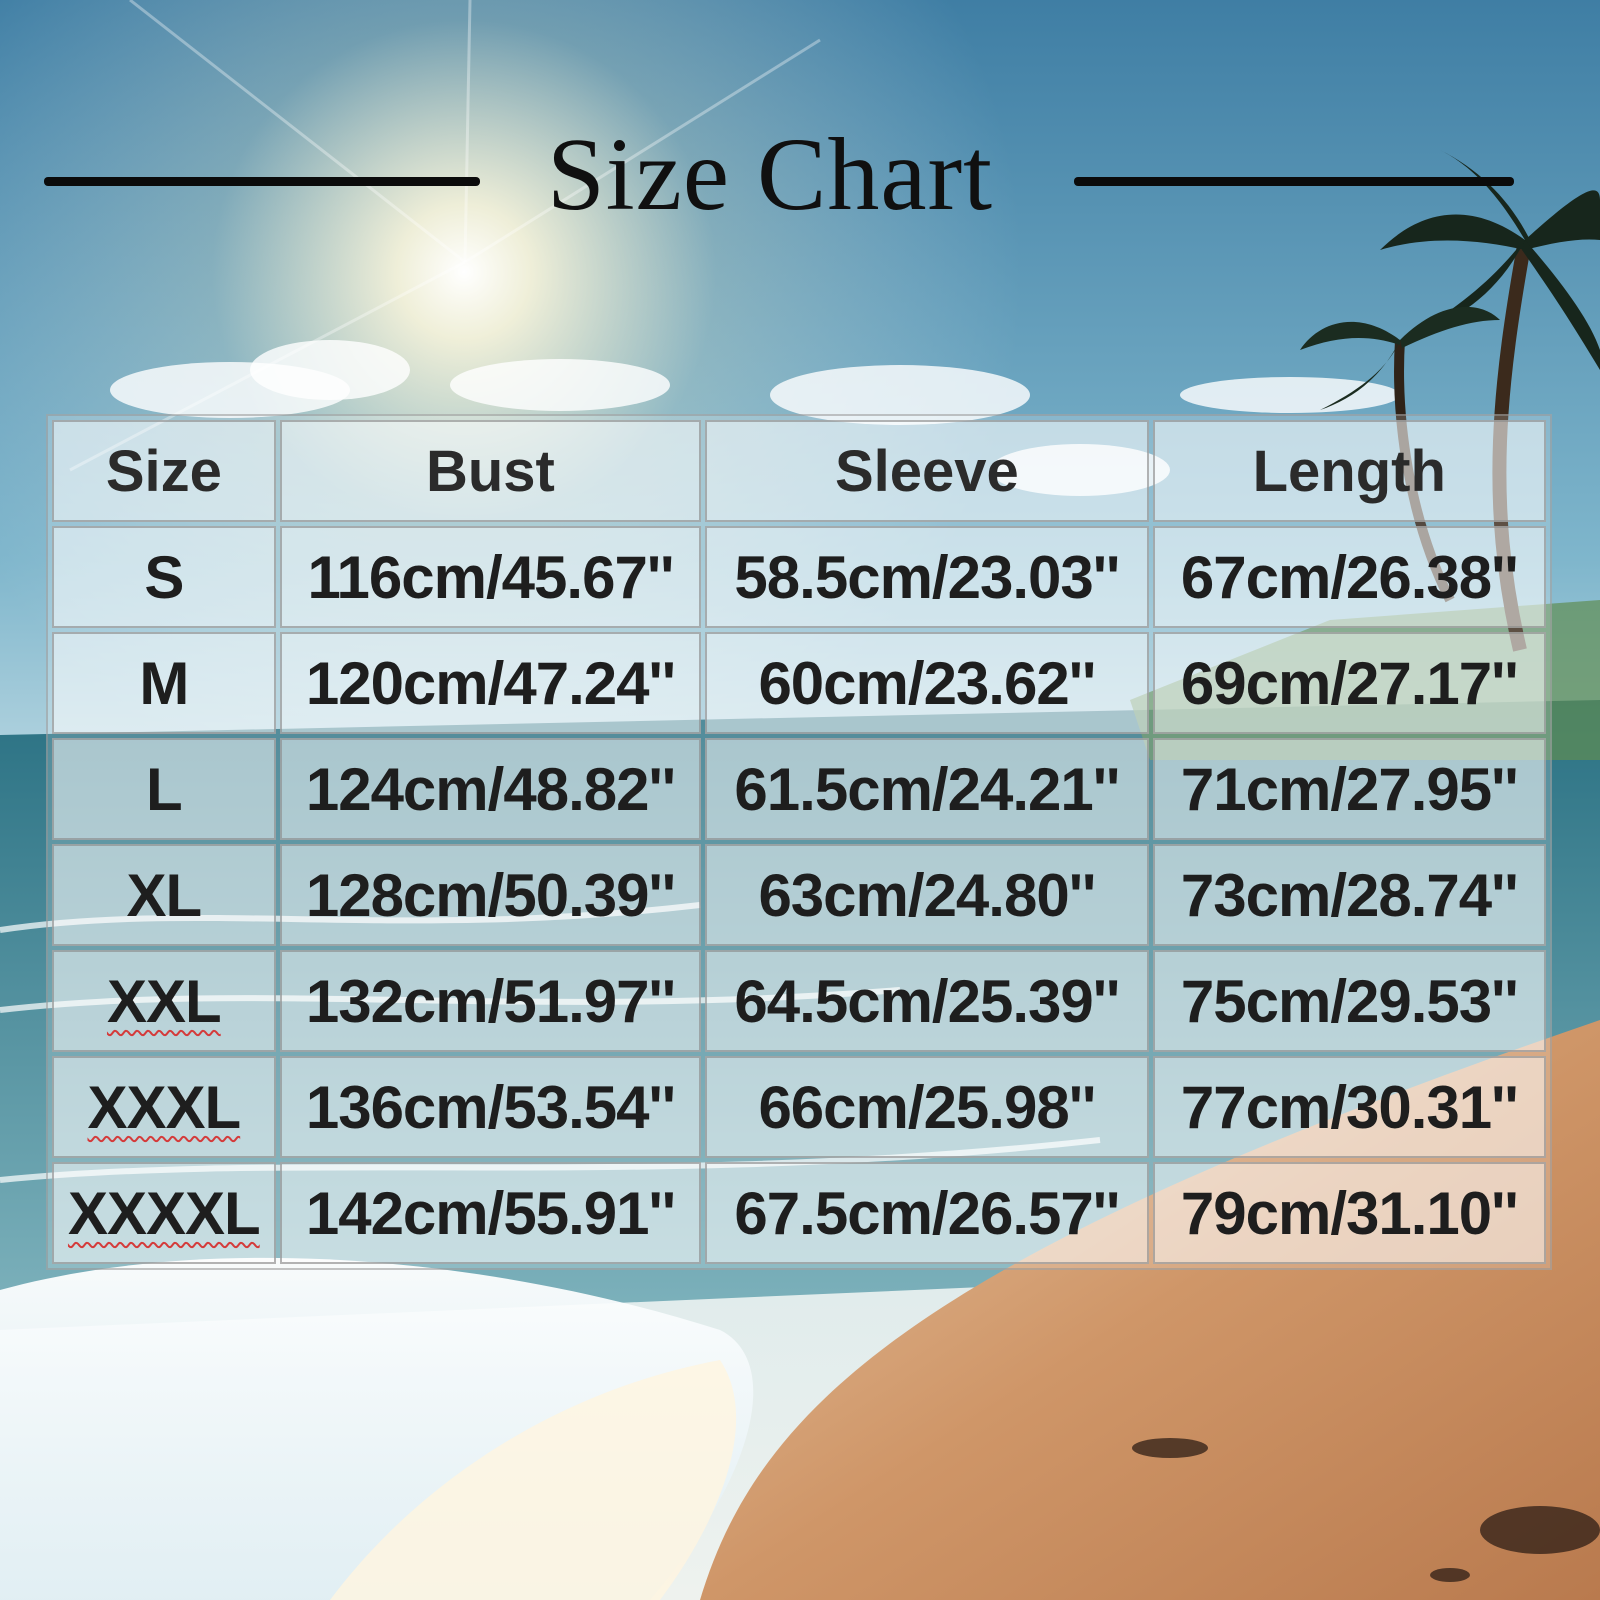  Describe the element at coordinates (927, 1001) in the screenshot. I see `sleeve-cell: 64.5cm/25.39''` at that location.